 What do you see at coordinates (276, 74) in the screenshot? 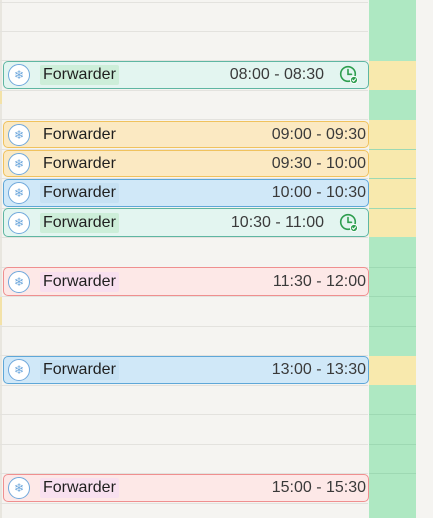
I see `event-time: 08:00 - 08:30` at bounding box center [276, 74].